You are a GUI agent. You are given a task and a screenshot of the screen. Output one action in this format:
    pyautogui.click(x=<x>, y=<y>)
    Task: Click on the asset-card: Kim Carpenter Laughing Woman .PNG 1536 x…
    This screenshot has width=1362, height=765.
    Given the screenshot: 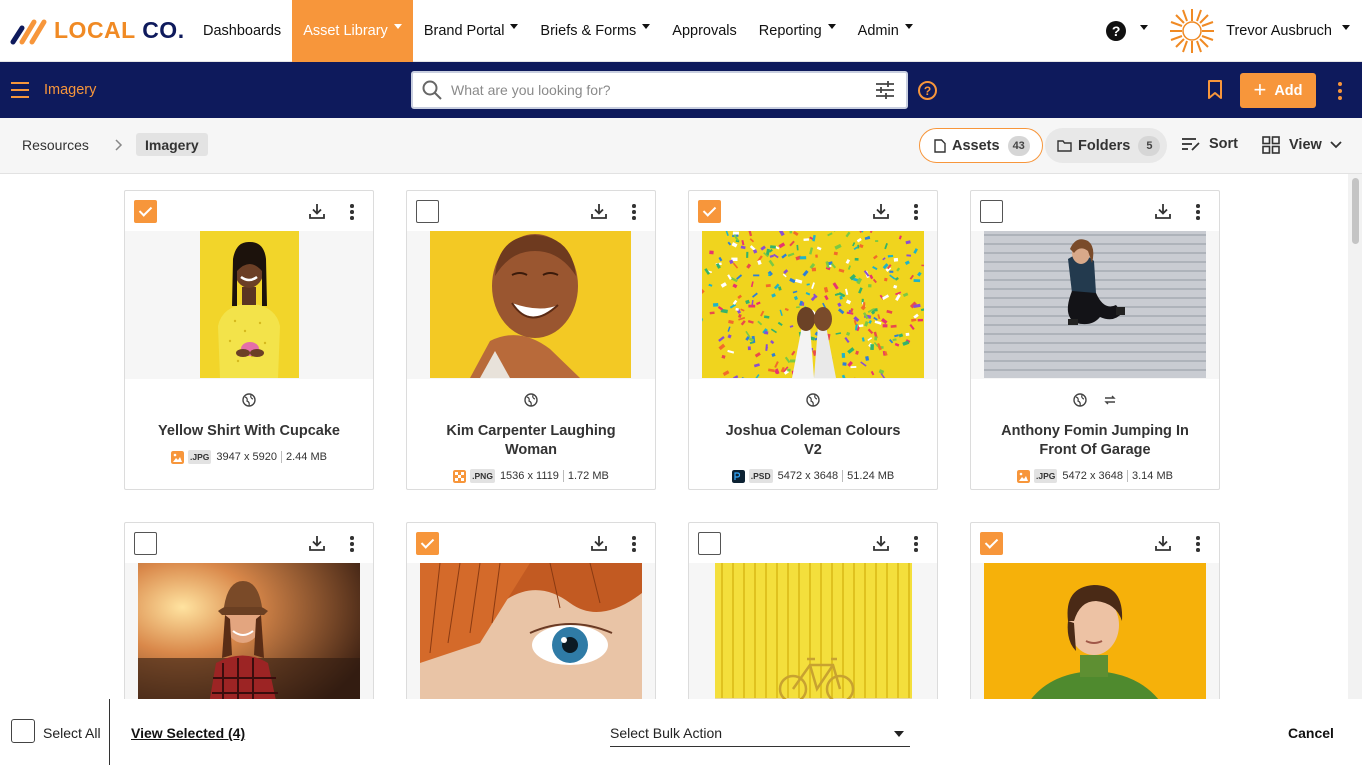 What is the action you would take?
    pyautogui.click(x=531, y=340)
    